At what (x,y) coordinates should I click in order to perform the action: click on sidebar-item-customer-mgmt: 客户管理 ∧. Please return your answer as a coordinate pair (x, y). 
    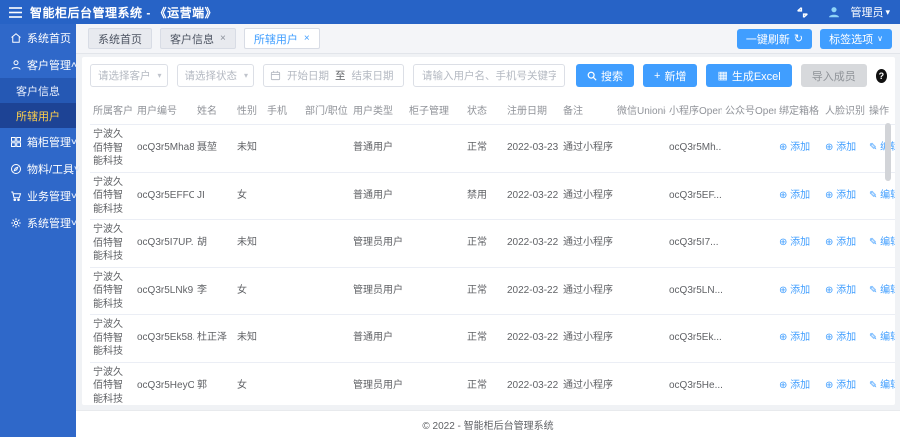
    Looking at the image, I should click on (39, 64).